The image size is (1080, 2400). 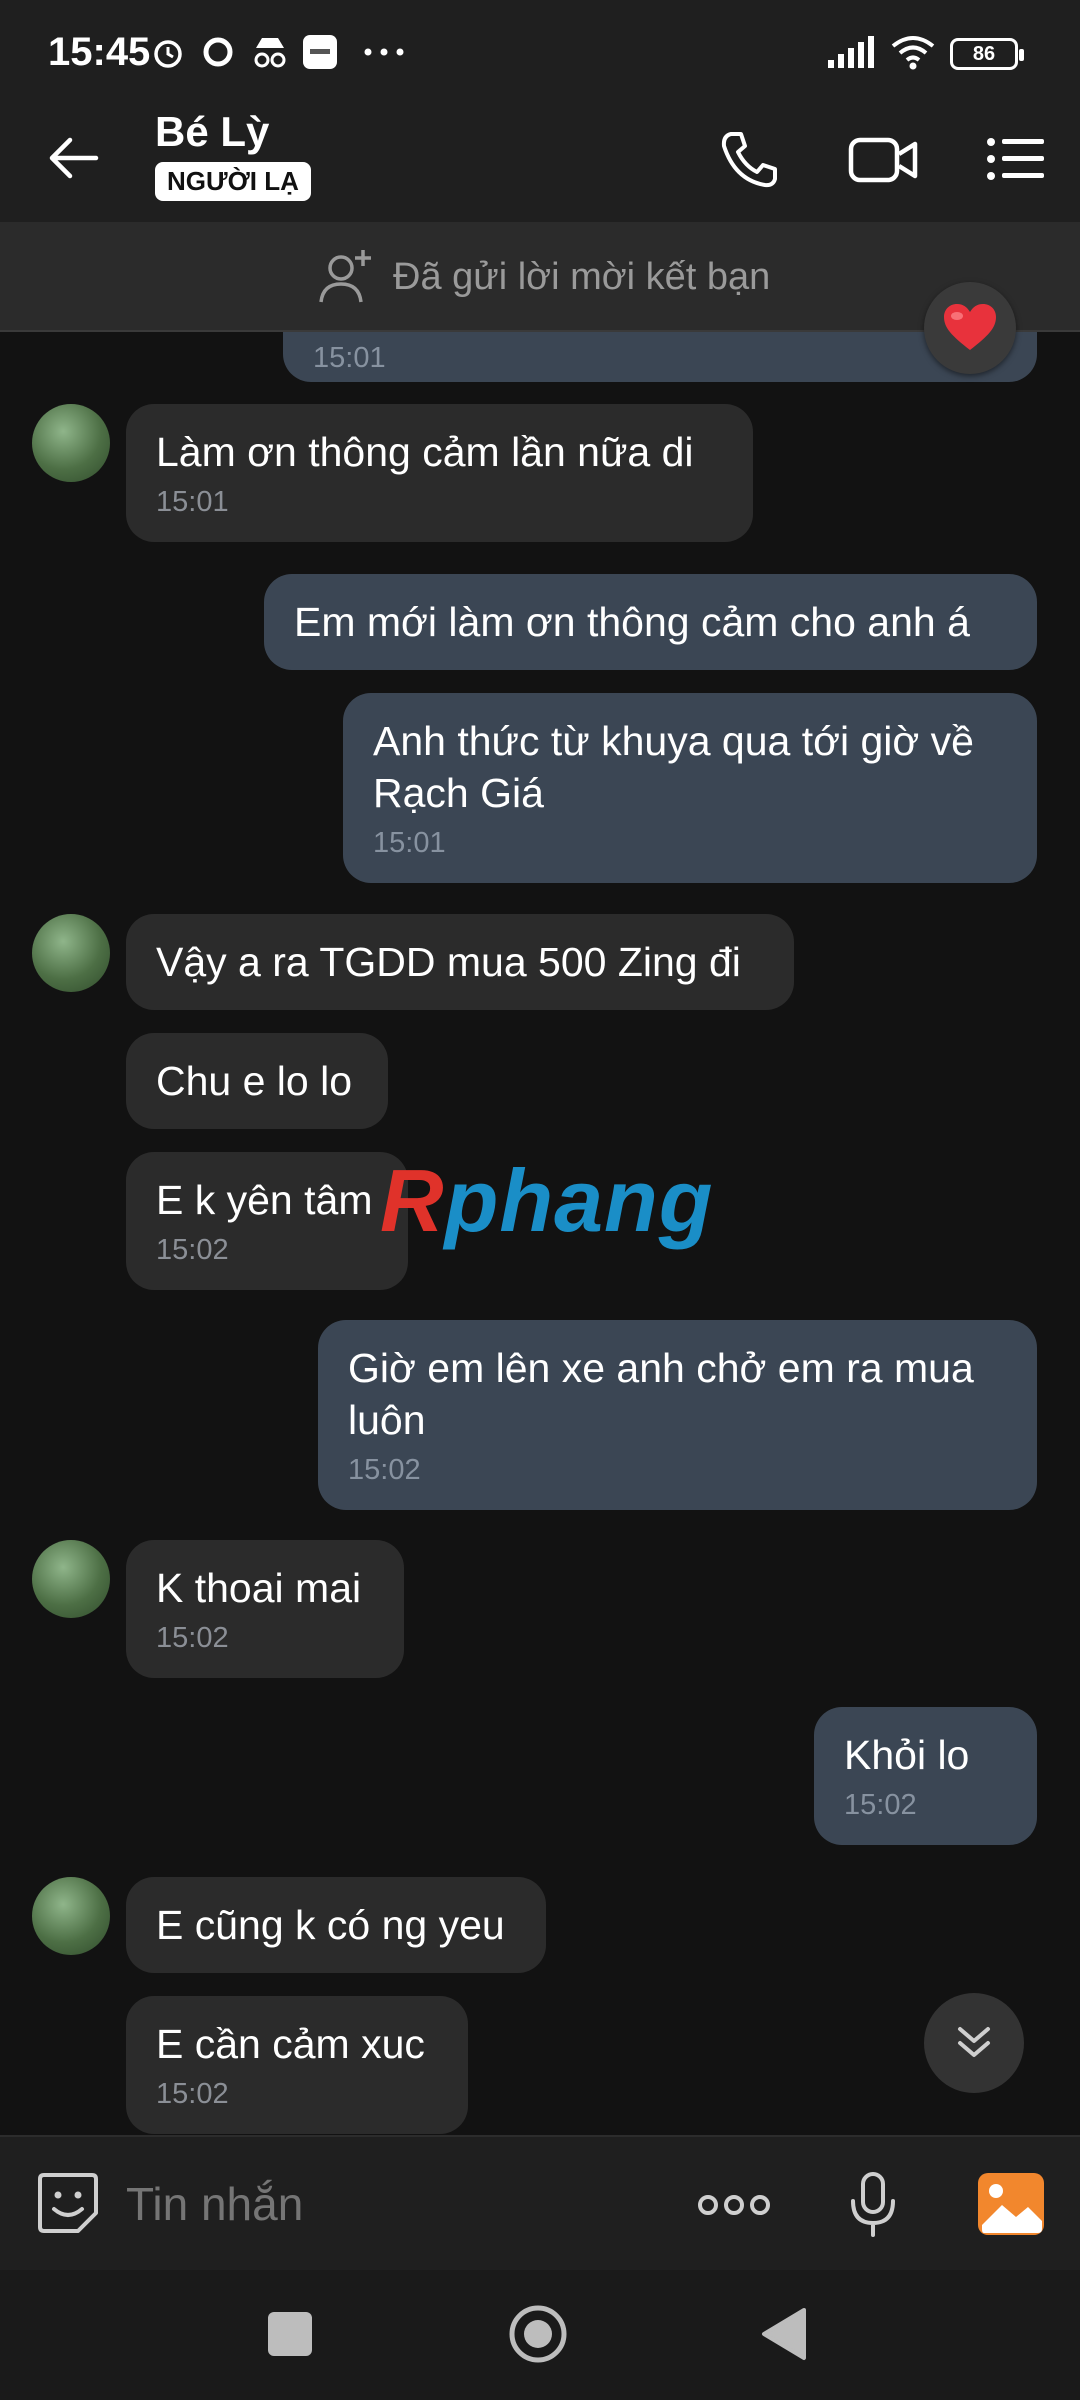 I want to click on message-bubble-outgoing: Em mới làm ơn thông cảm cho anh á, so click(x=650, y=622).